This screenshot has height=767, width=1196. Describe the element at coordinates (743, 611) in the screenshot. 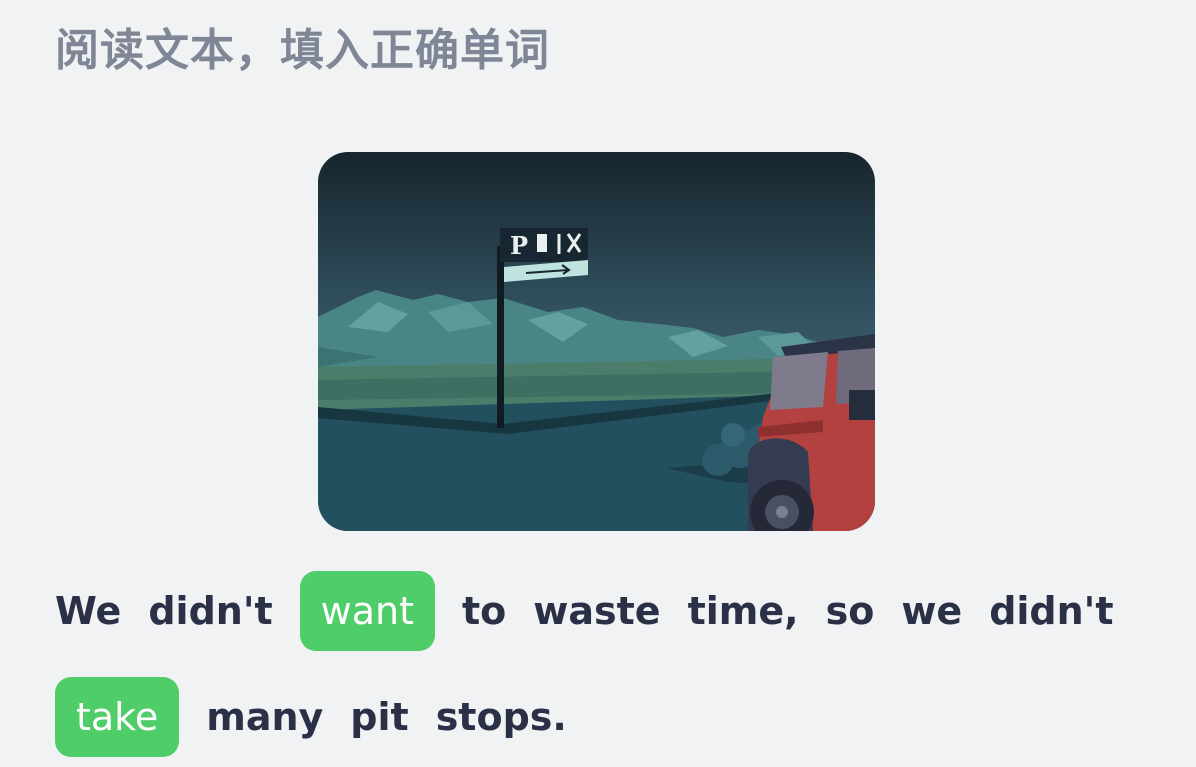

I see `word: time,` at that location.